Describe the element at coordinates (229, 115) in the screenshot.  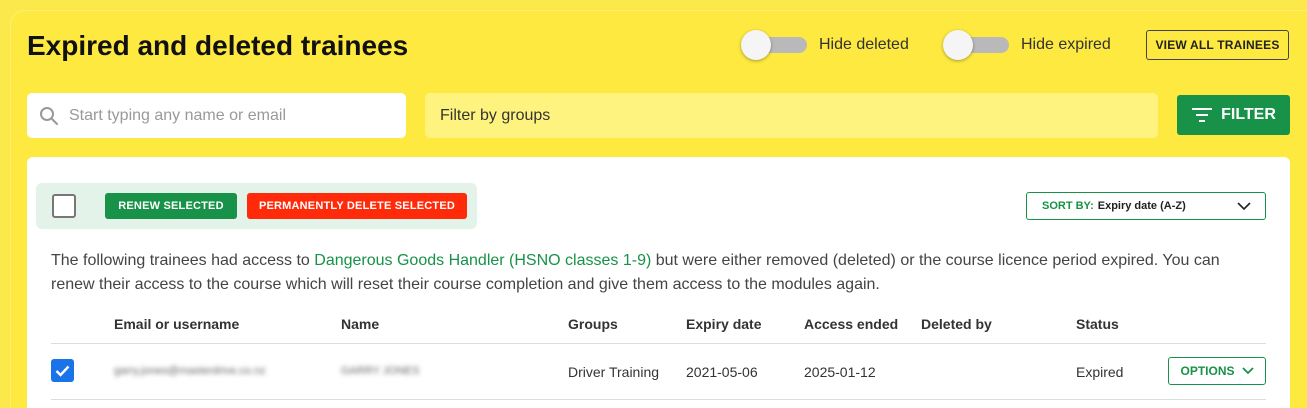
I see `search-input` at that location.